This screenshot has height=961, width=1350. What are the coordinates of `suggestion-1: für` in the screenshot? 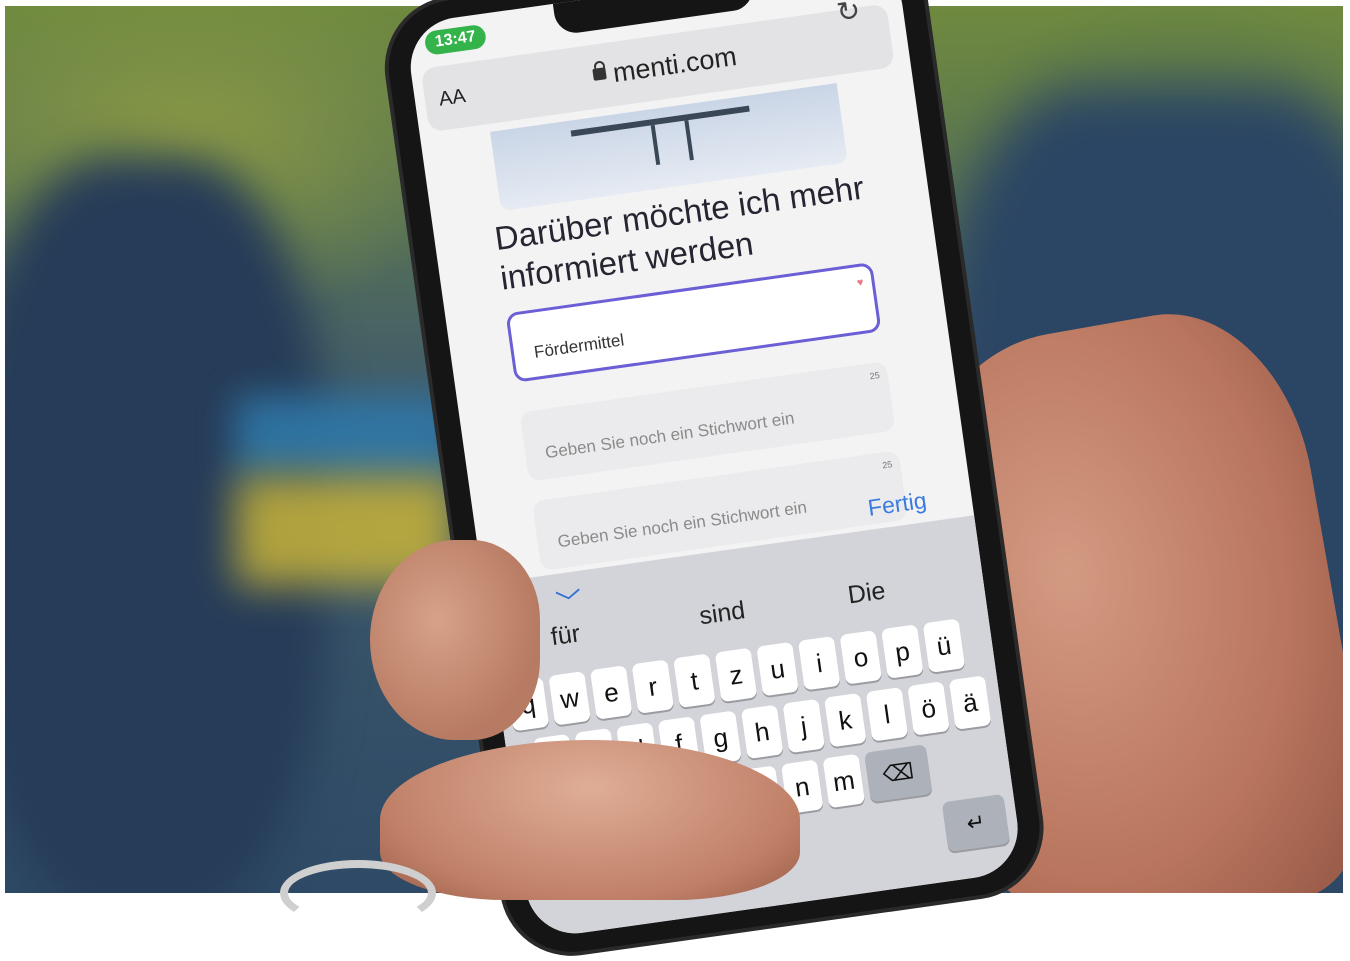 It's located at (565, 635).